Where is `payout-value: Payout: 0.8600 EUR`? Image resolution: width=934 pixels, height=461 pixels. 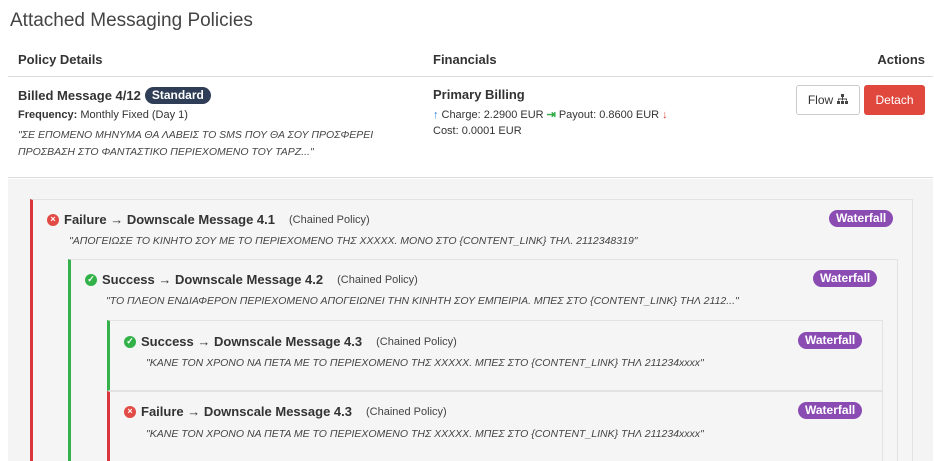 payout-value: Payout: 0.8600 EUR is located at coordinates (609, 114).